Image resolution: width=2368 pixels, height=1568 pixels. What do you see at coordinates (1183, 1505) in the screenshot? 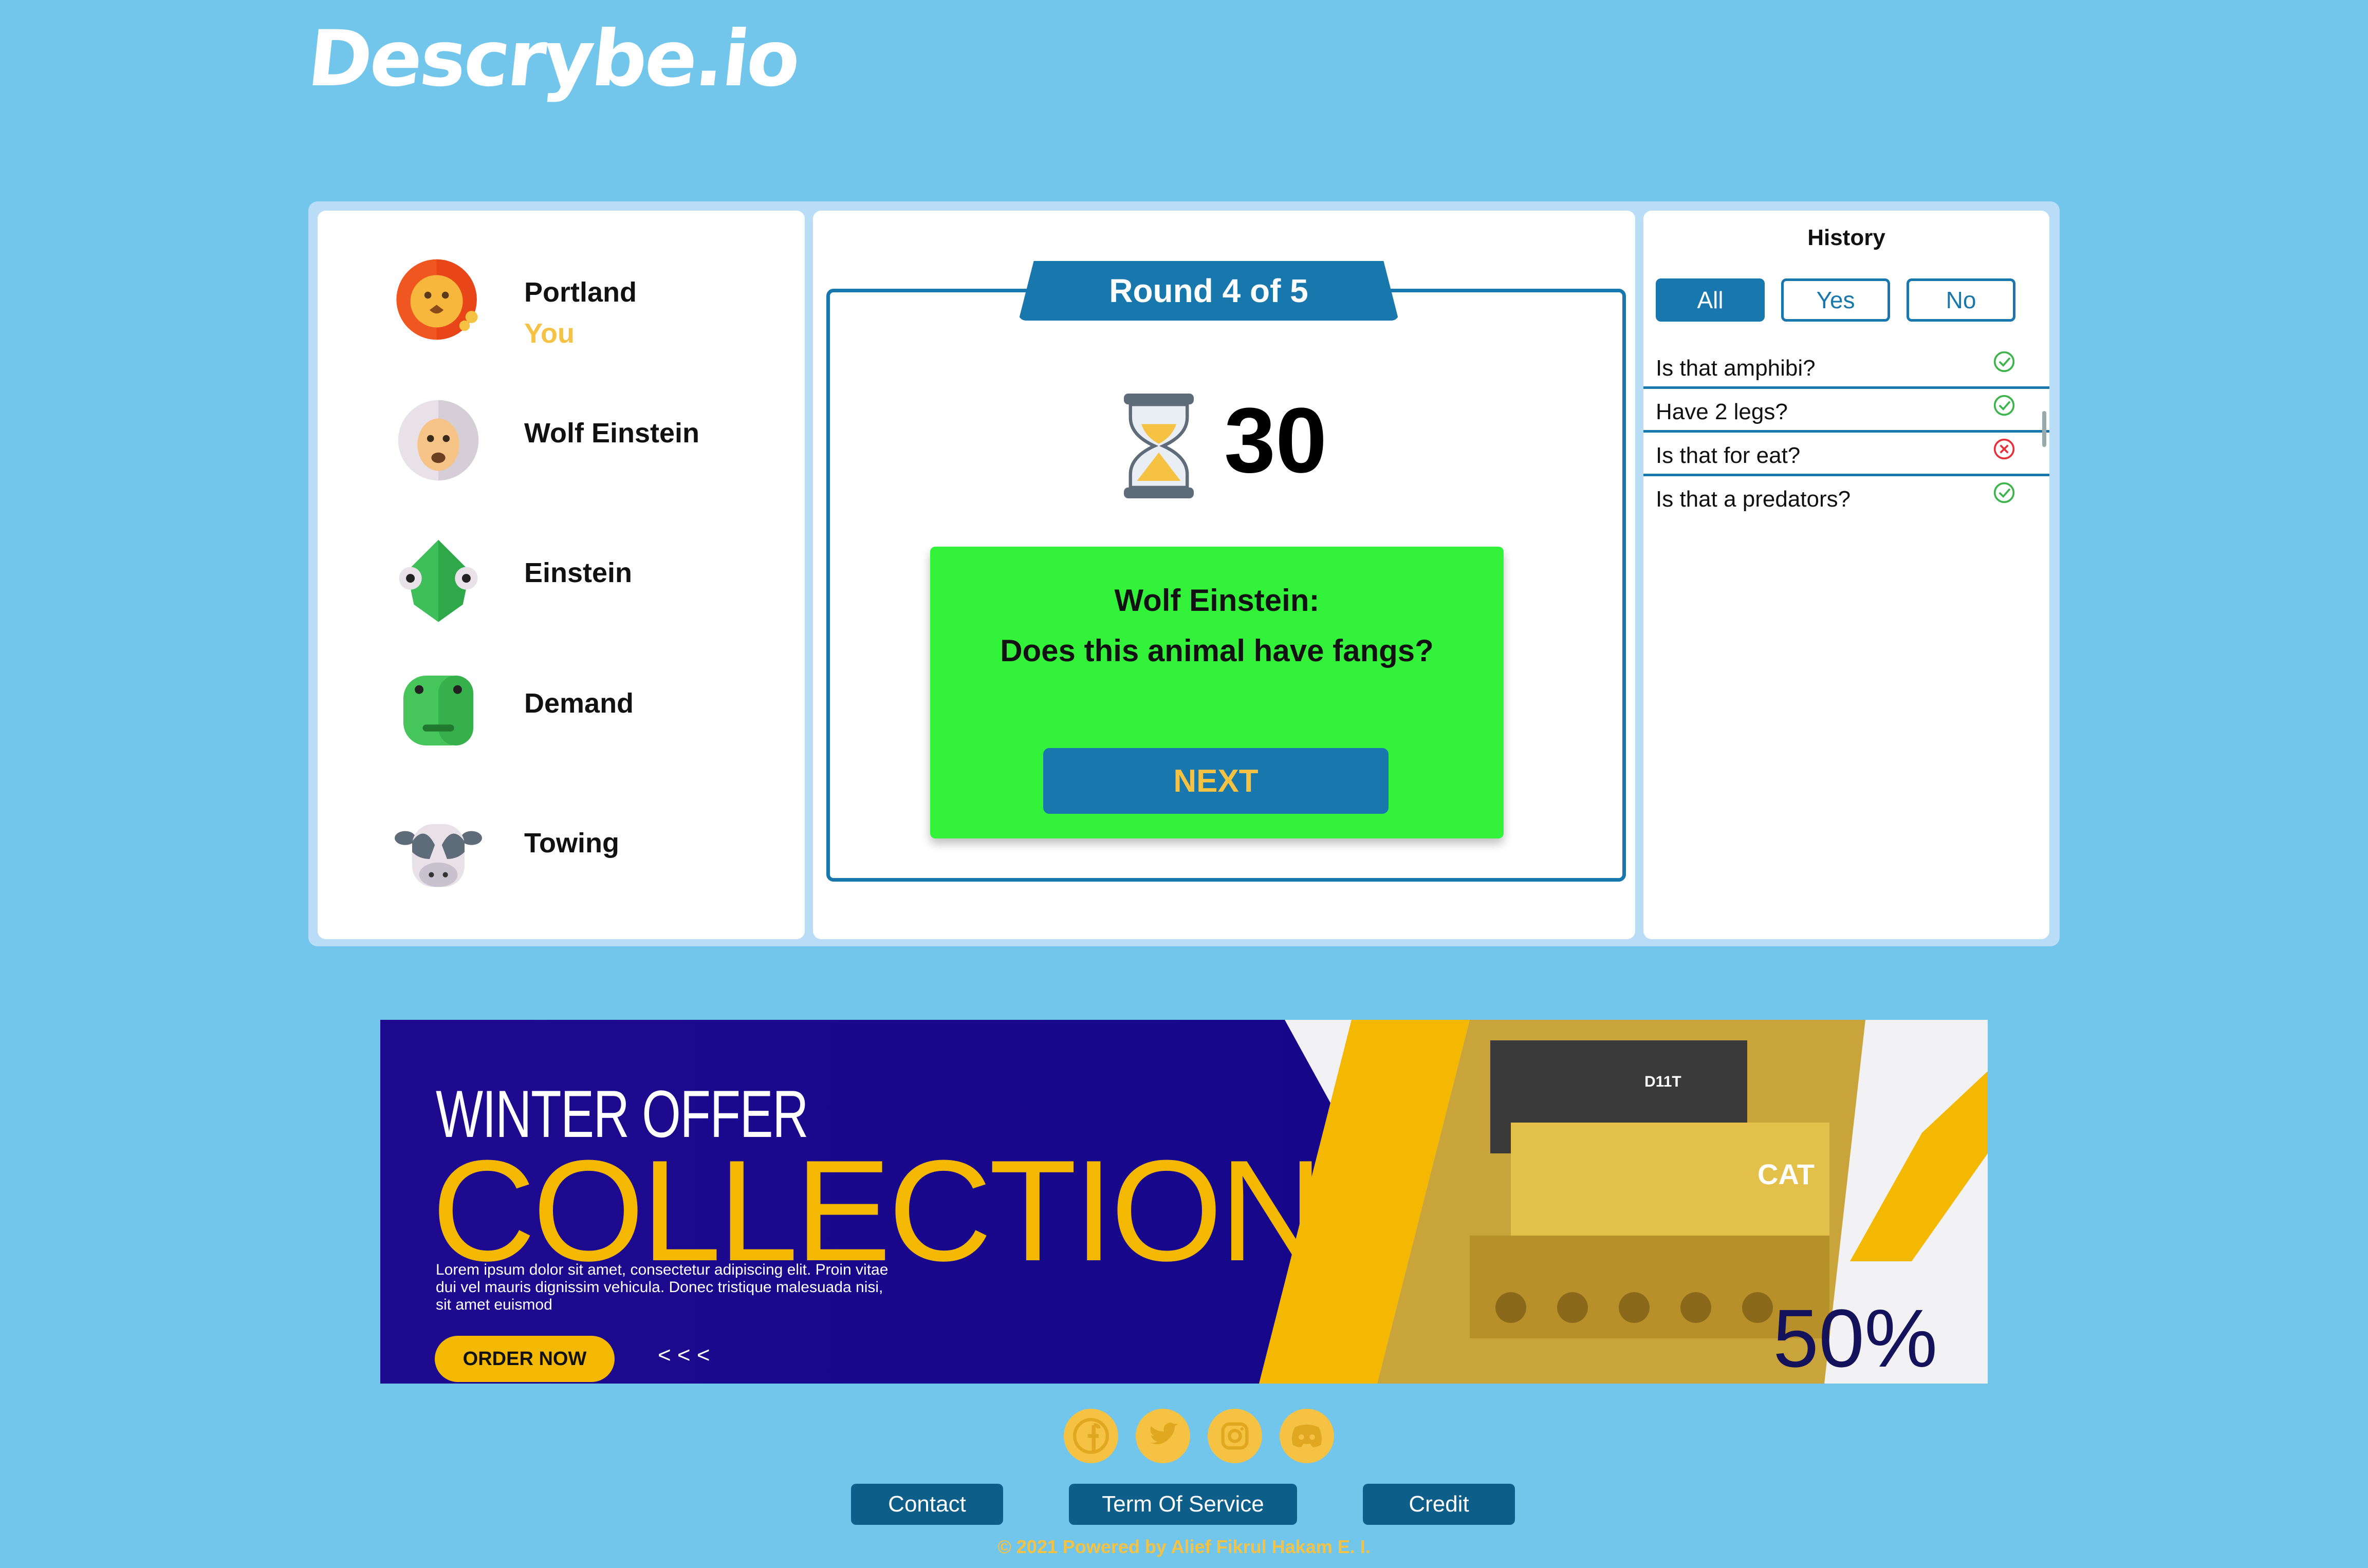
I see `terms-of-service-link: Term Of Service` at bounding box center [1183, 1505].